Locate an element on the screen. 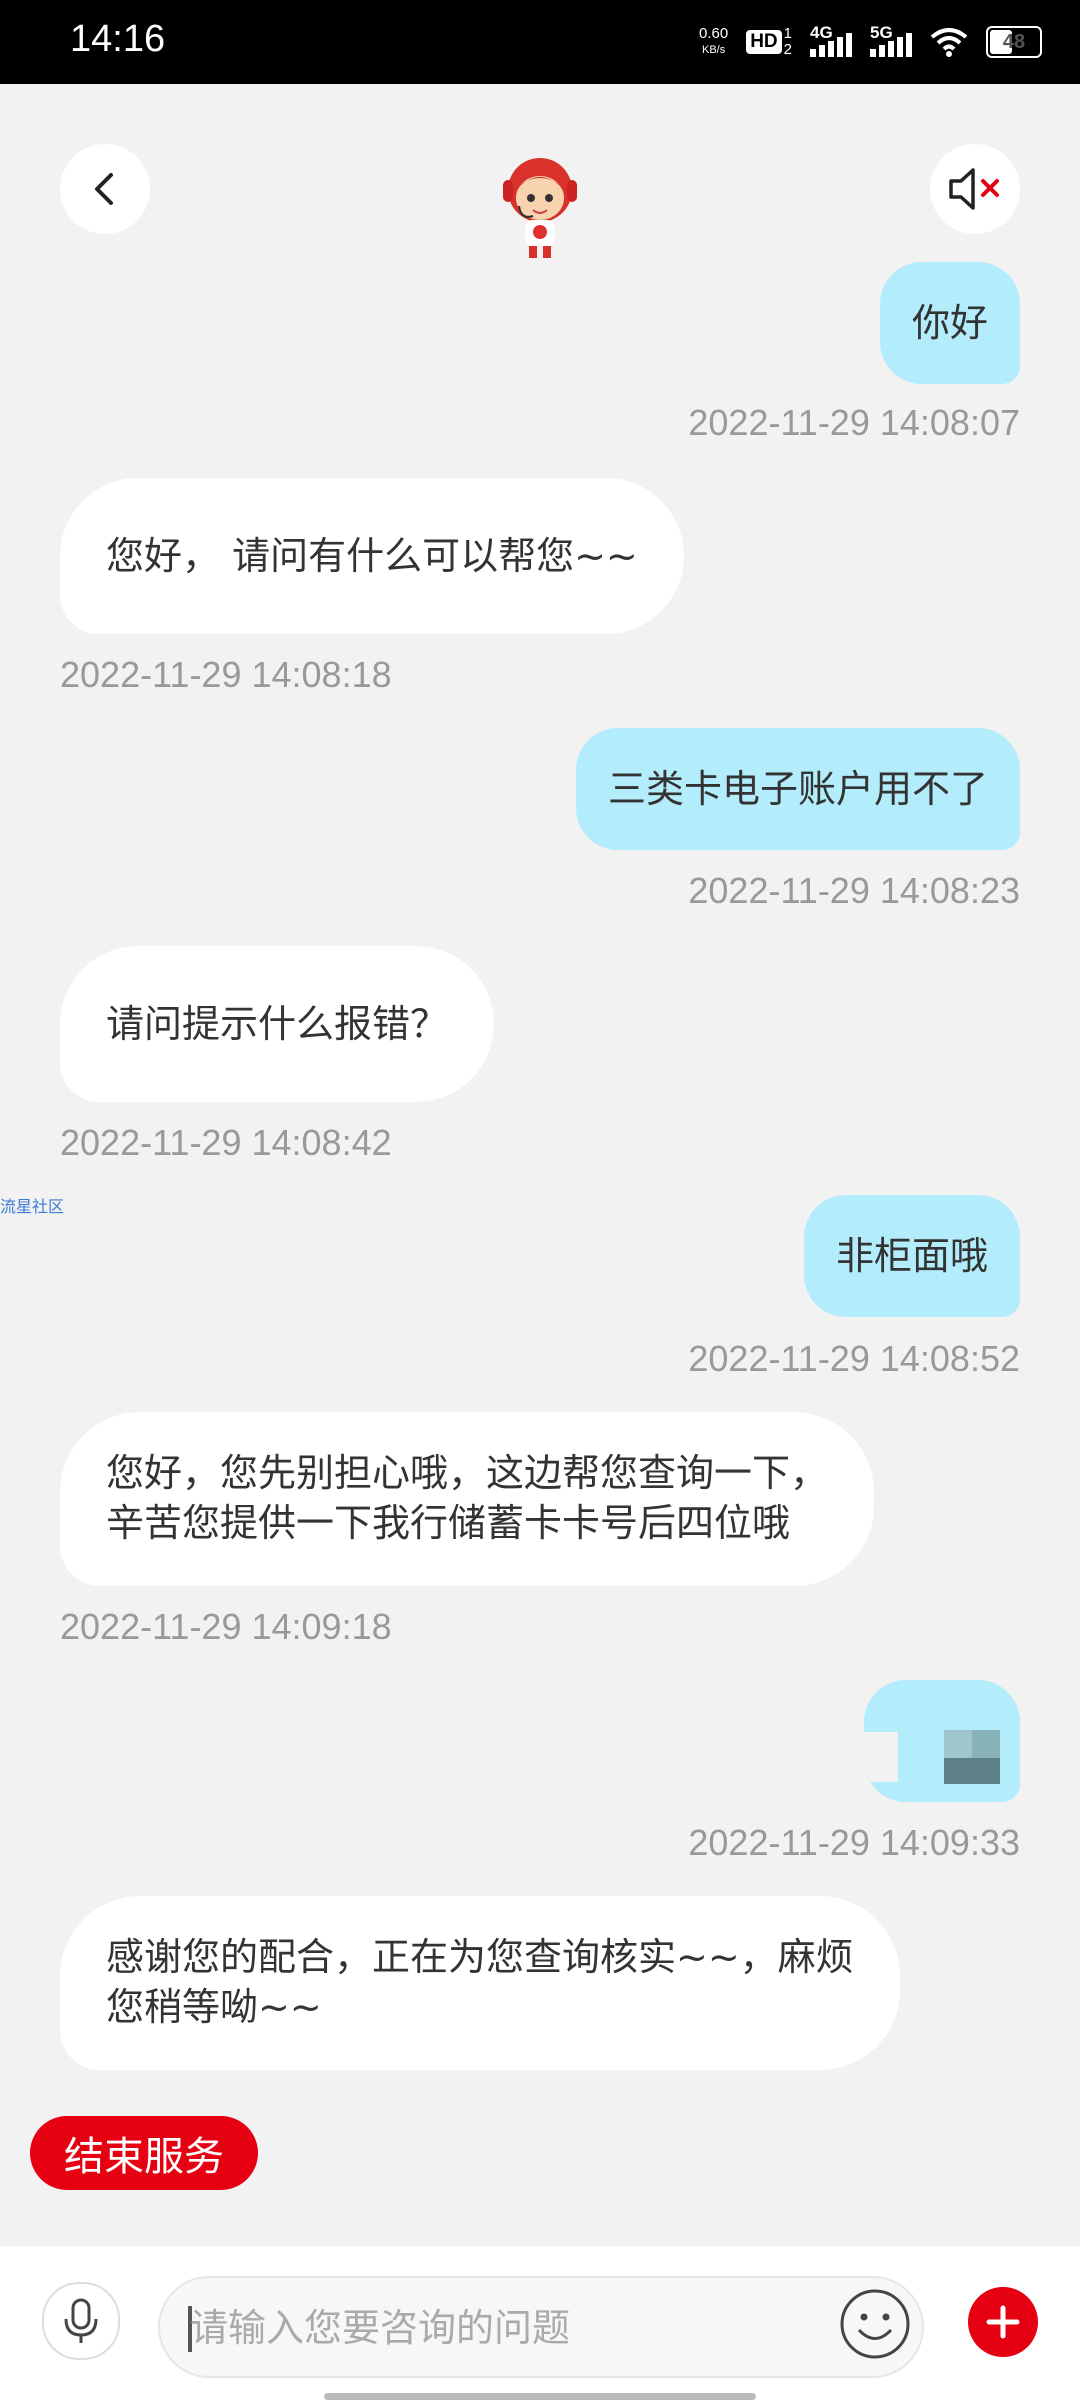 The width and height of the screenshot is (1080, 2408). agent-message-line: 您好，您先别担心哦，这边帮您查询一下， is located at coordinates (467, 1473).